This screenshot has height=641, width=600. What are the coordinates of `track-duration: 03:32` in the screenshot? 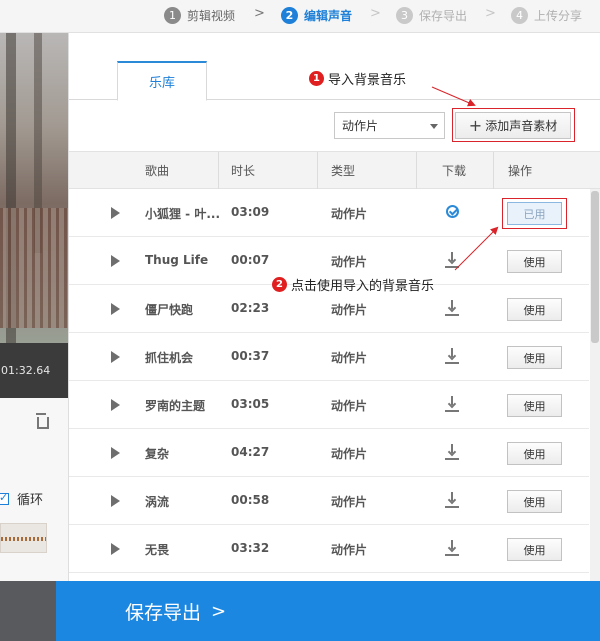 It's located at (250, 548).